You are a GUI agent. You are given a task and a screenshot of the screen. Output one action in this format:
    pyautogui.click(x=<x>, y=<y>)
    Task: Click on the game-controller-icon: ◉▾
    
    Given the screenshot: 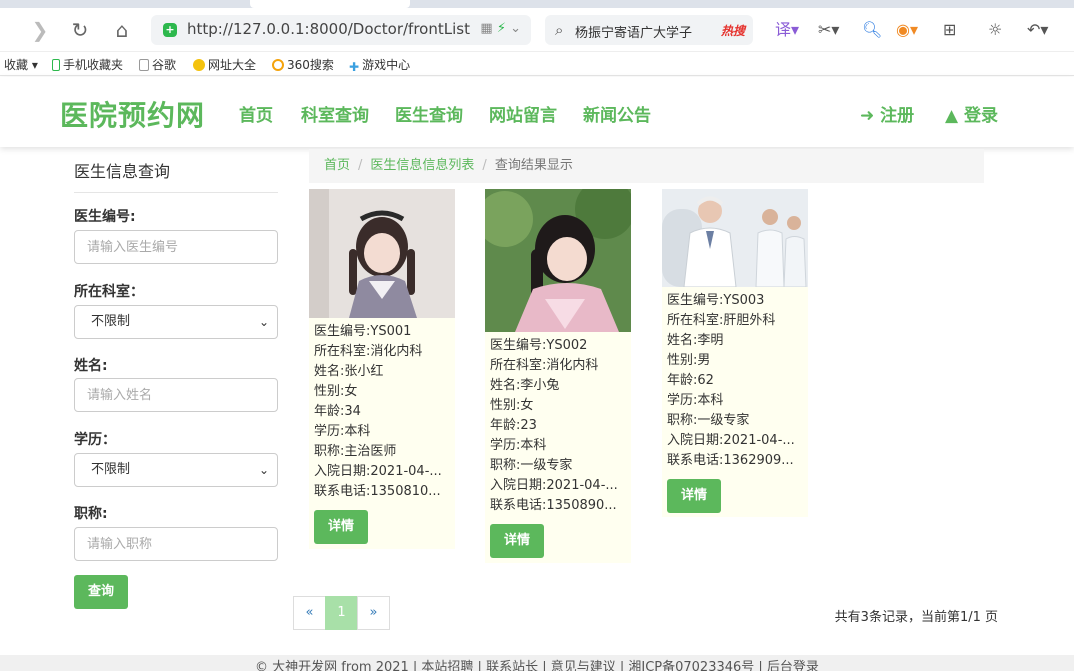 What is the action you would take?
    pyautogui.click(x=907, y=30)
    